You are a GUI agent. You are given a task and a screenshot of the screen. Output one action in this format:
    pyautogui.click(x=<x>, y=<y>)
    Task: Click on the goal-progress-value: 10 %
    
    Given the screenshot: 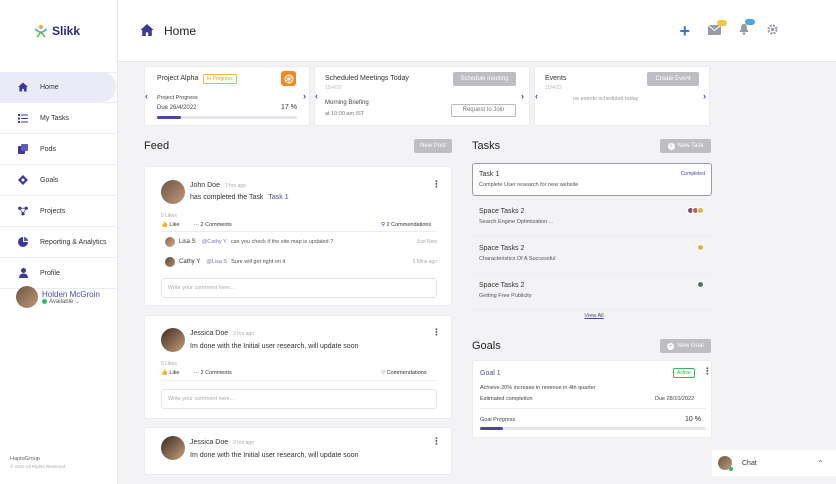 What is the action you would take?
    pyautogui.click(x=693, y=419)
    